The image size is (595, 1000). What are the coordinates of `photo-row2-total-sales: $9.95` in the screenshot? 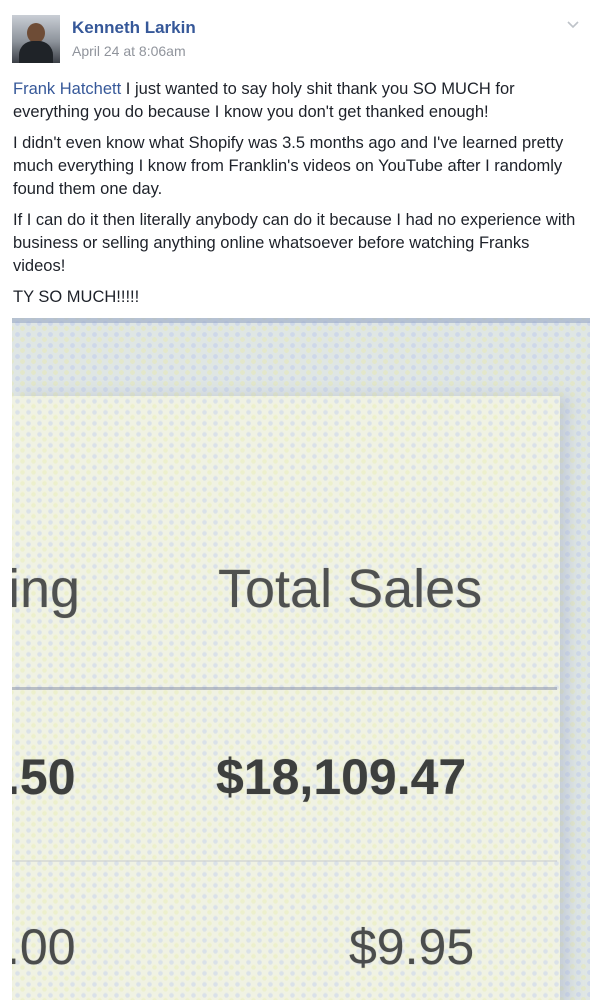 It's located at (412, 947).